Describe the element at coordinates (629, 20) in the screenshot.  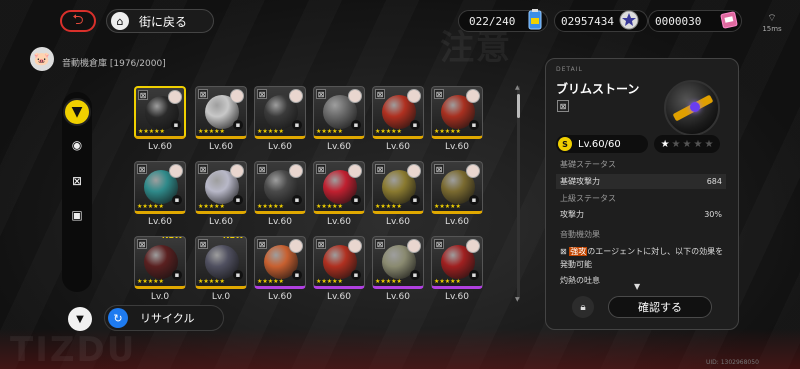
I see `dennies-coin-icon` at that location.